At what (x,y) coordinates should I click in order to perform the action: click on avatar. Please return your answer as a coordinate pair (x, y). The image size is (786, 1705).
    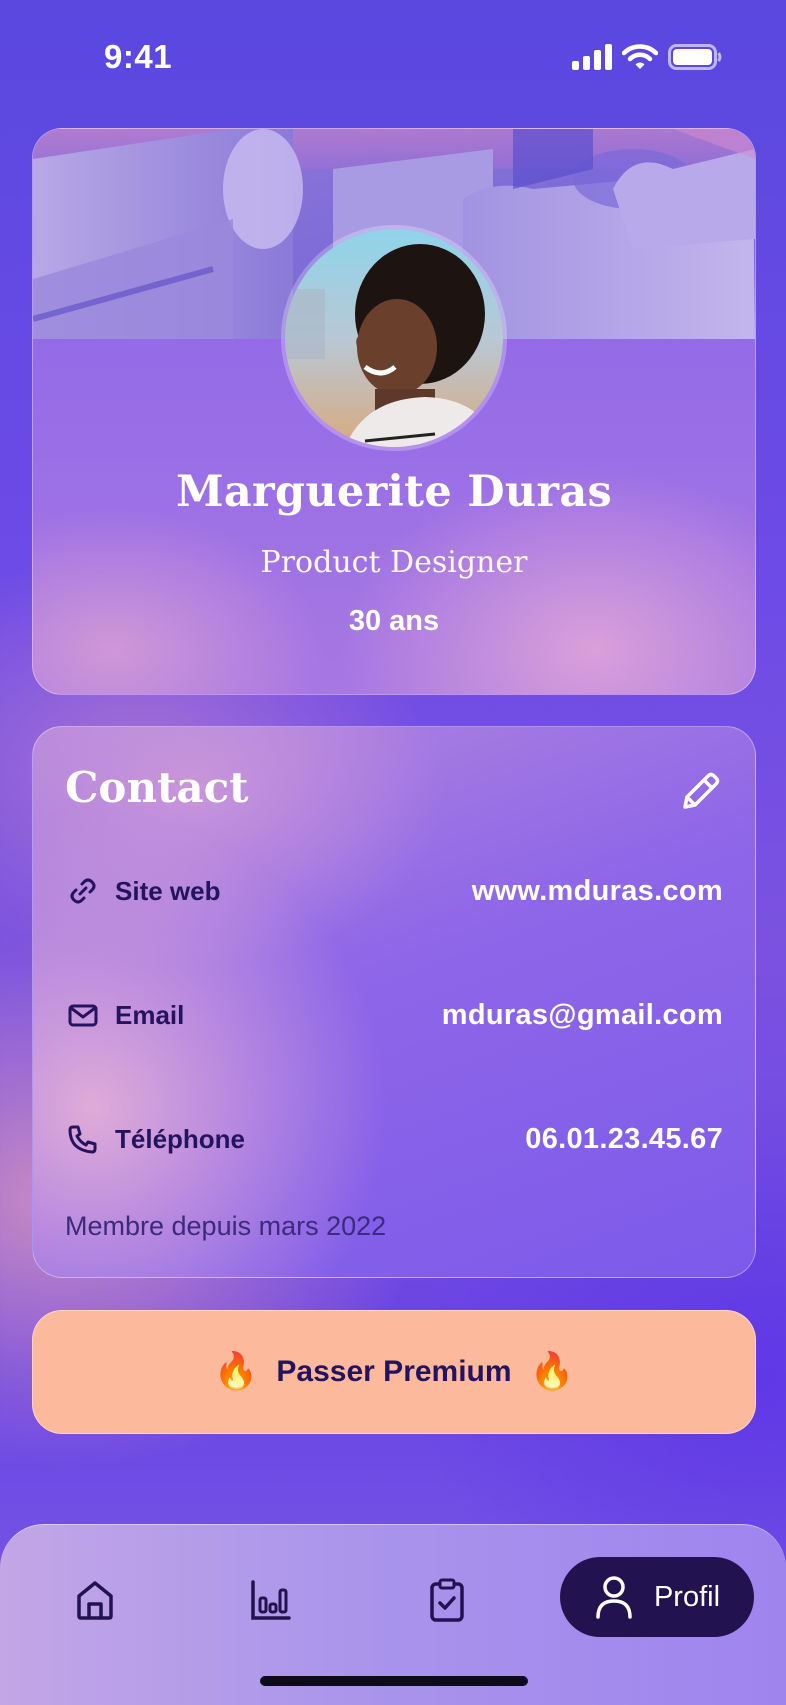
    Looking at the image, I should click on (394, 338).